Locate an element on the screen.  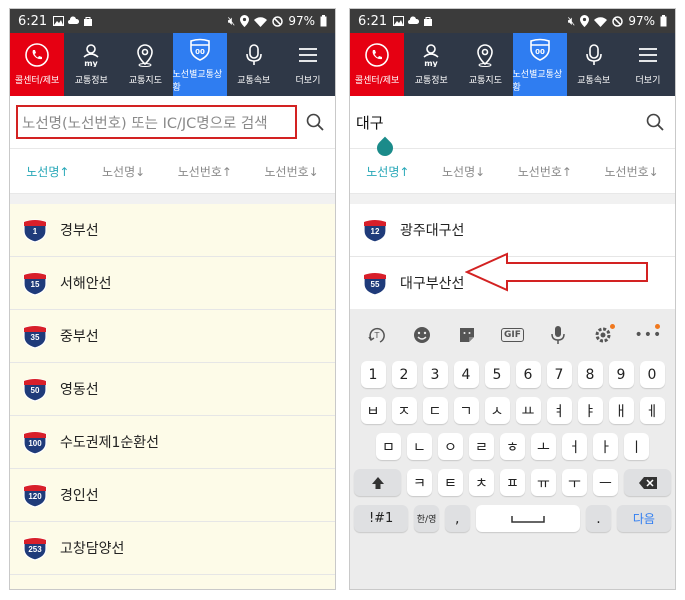
route-number: 50 is located at coordinates (35, 390).